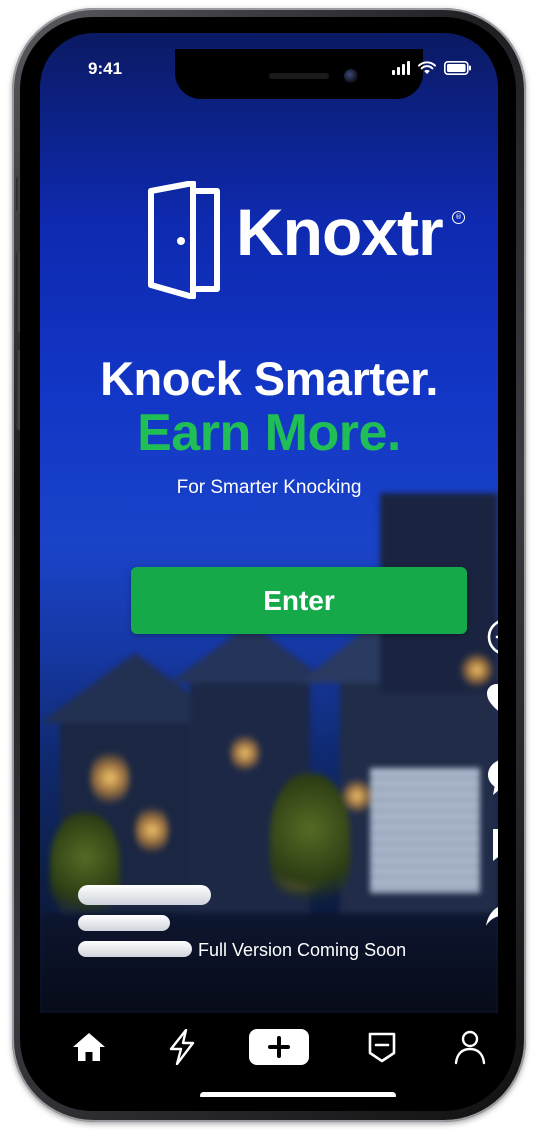 The height and width of the screenshot is (1129, 538). I want to click on speaker-grille, so click(299, 76).